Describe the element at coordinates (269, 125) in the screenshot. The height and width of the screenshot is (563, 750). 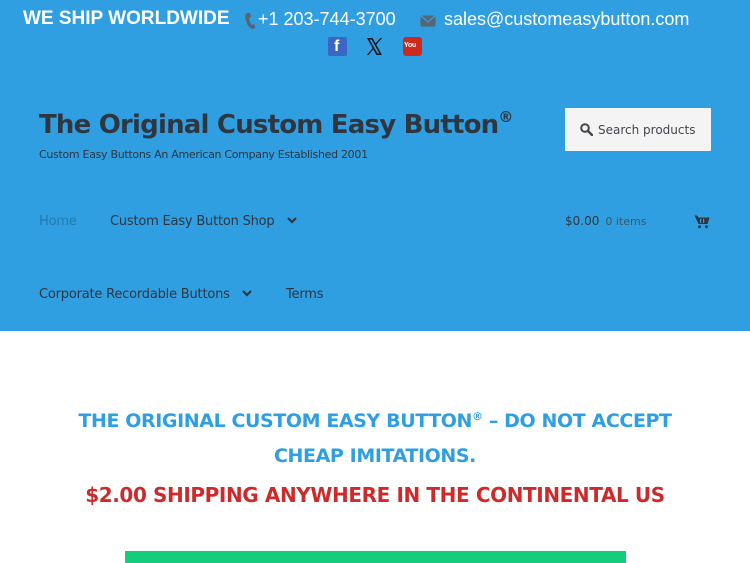
I see `site-title-text: The Original Custom Easy Button` at that location.